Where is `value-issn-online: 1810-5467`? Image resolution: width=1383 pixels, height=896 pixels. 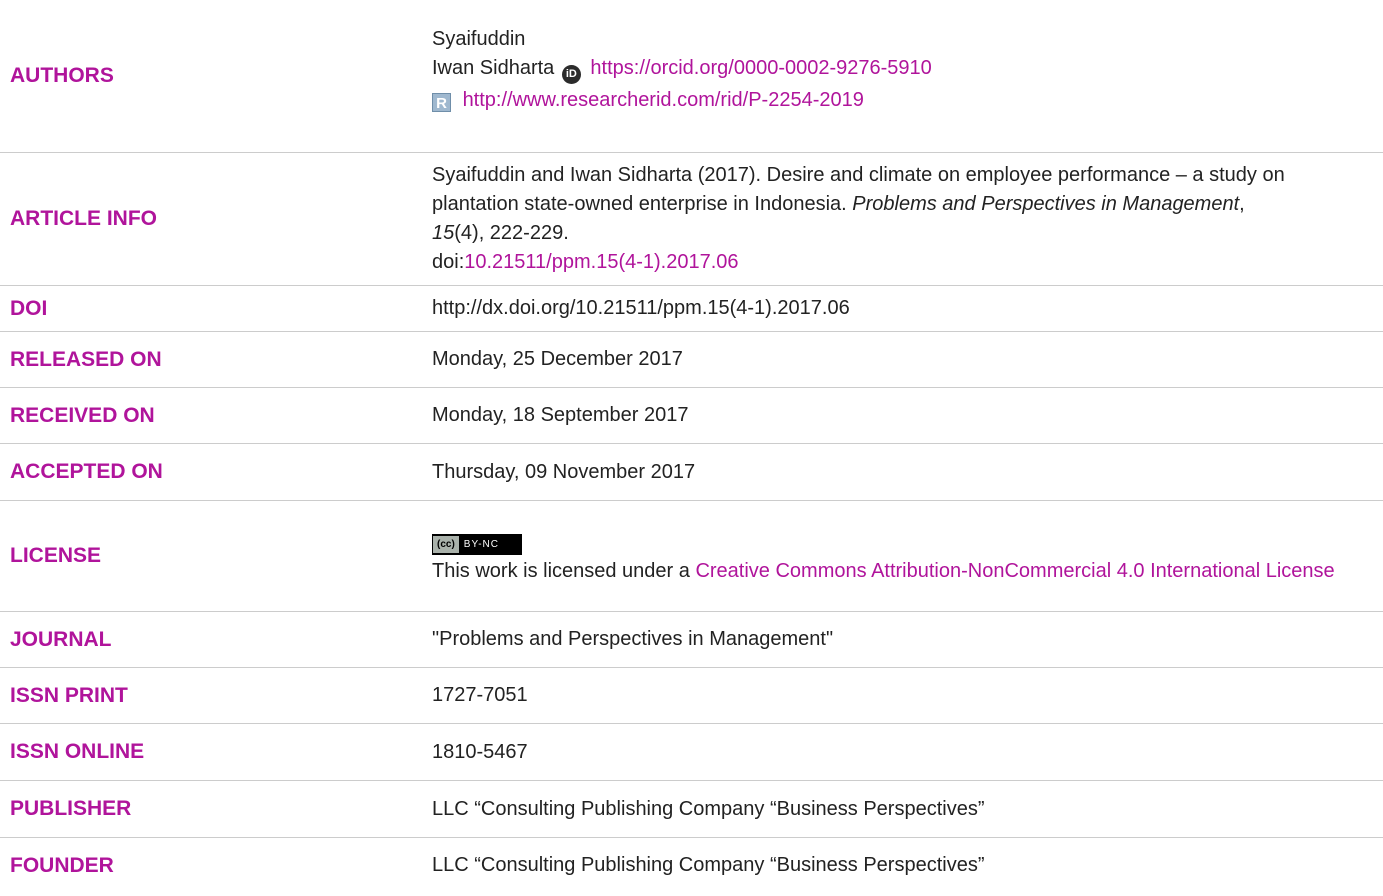 value-issn-online: 1810-5467 is located at coordinates (480, 751).